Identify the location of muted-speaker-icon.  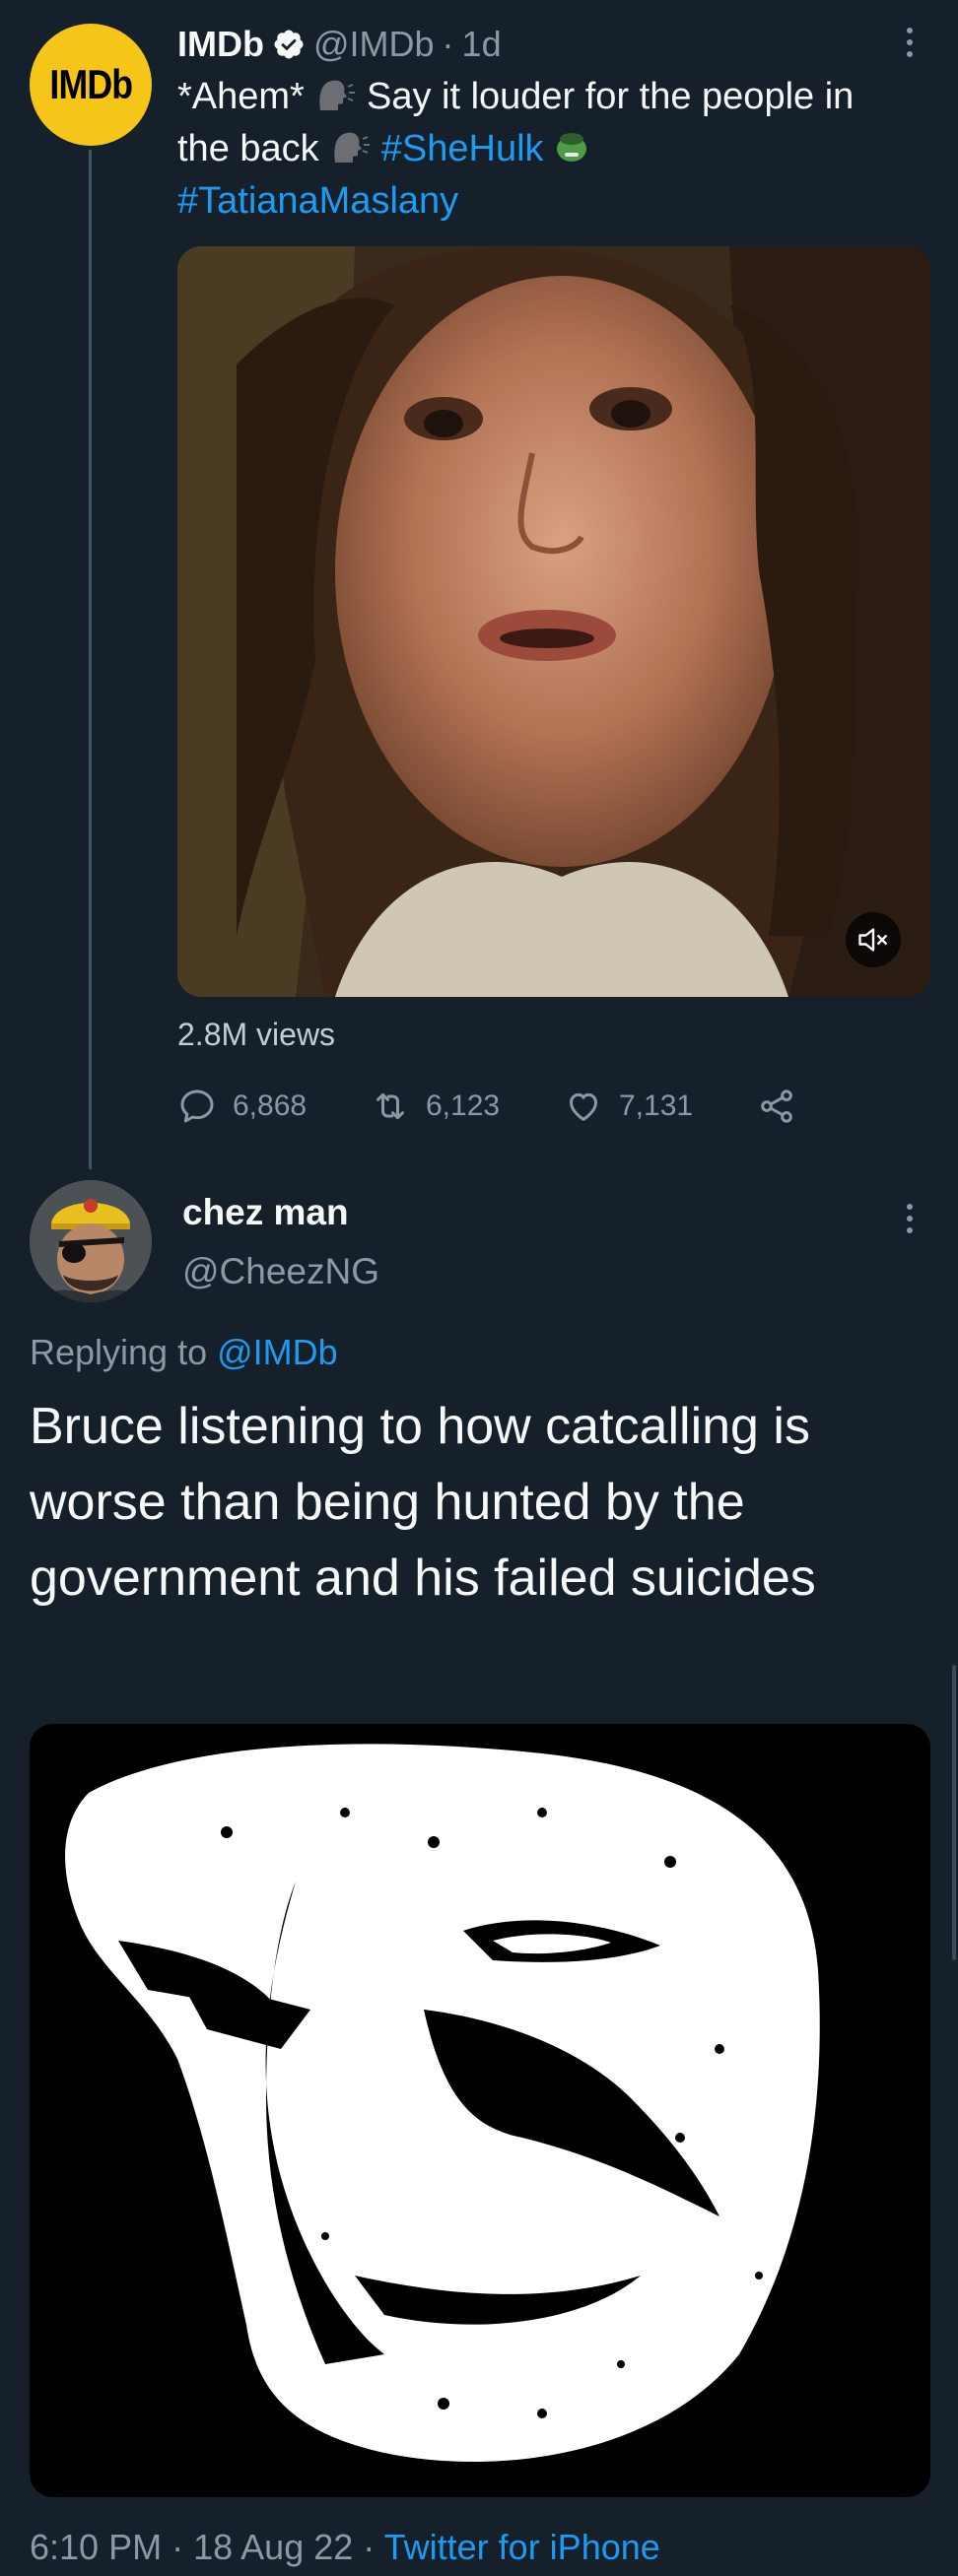
(873, 940).